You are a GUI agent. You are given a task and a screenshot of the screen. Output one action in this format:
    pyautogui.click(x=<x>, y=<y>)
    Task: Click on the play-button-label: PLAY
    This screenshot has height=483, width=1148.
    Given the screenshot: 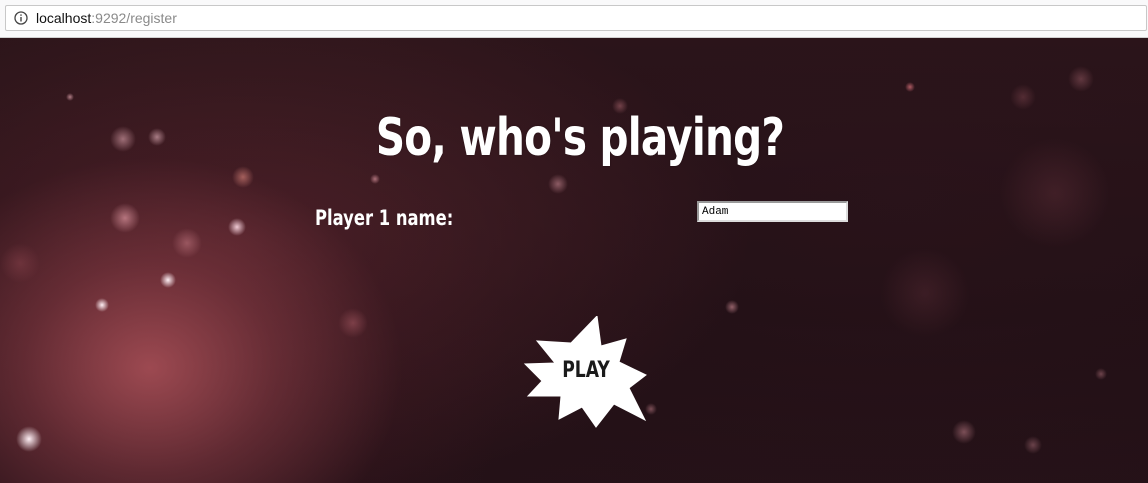 What is the action you would take?
    pyautogui.click(x=586, y=370)
    